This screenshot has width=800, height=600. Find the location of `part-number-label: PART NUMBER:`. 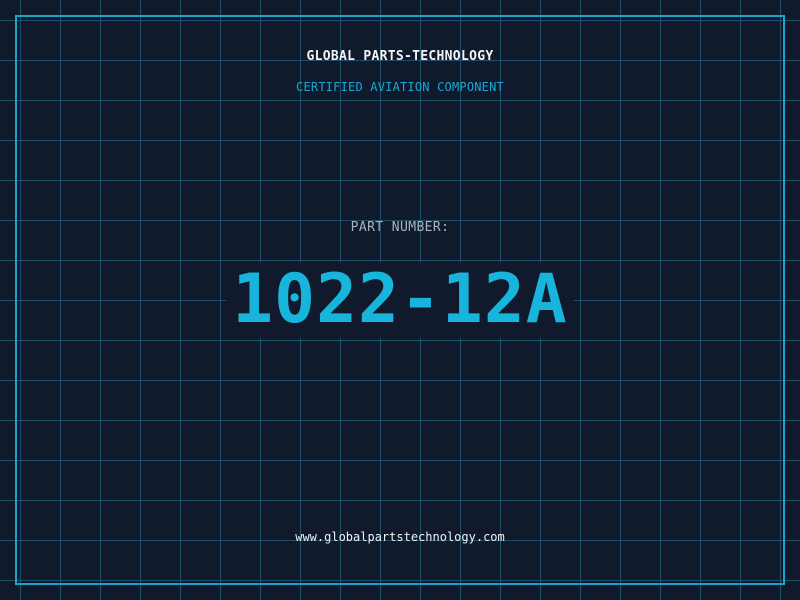

part-number-label: PART NUMBER: is located at coordinates (400, 227).